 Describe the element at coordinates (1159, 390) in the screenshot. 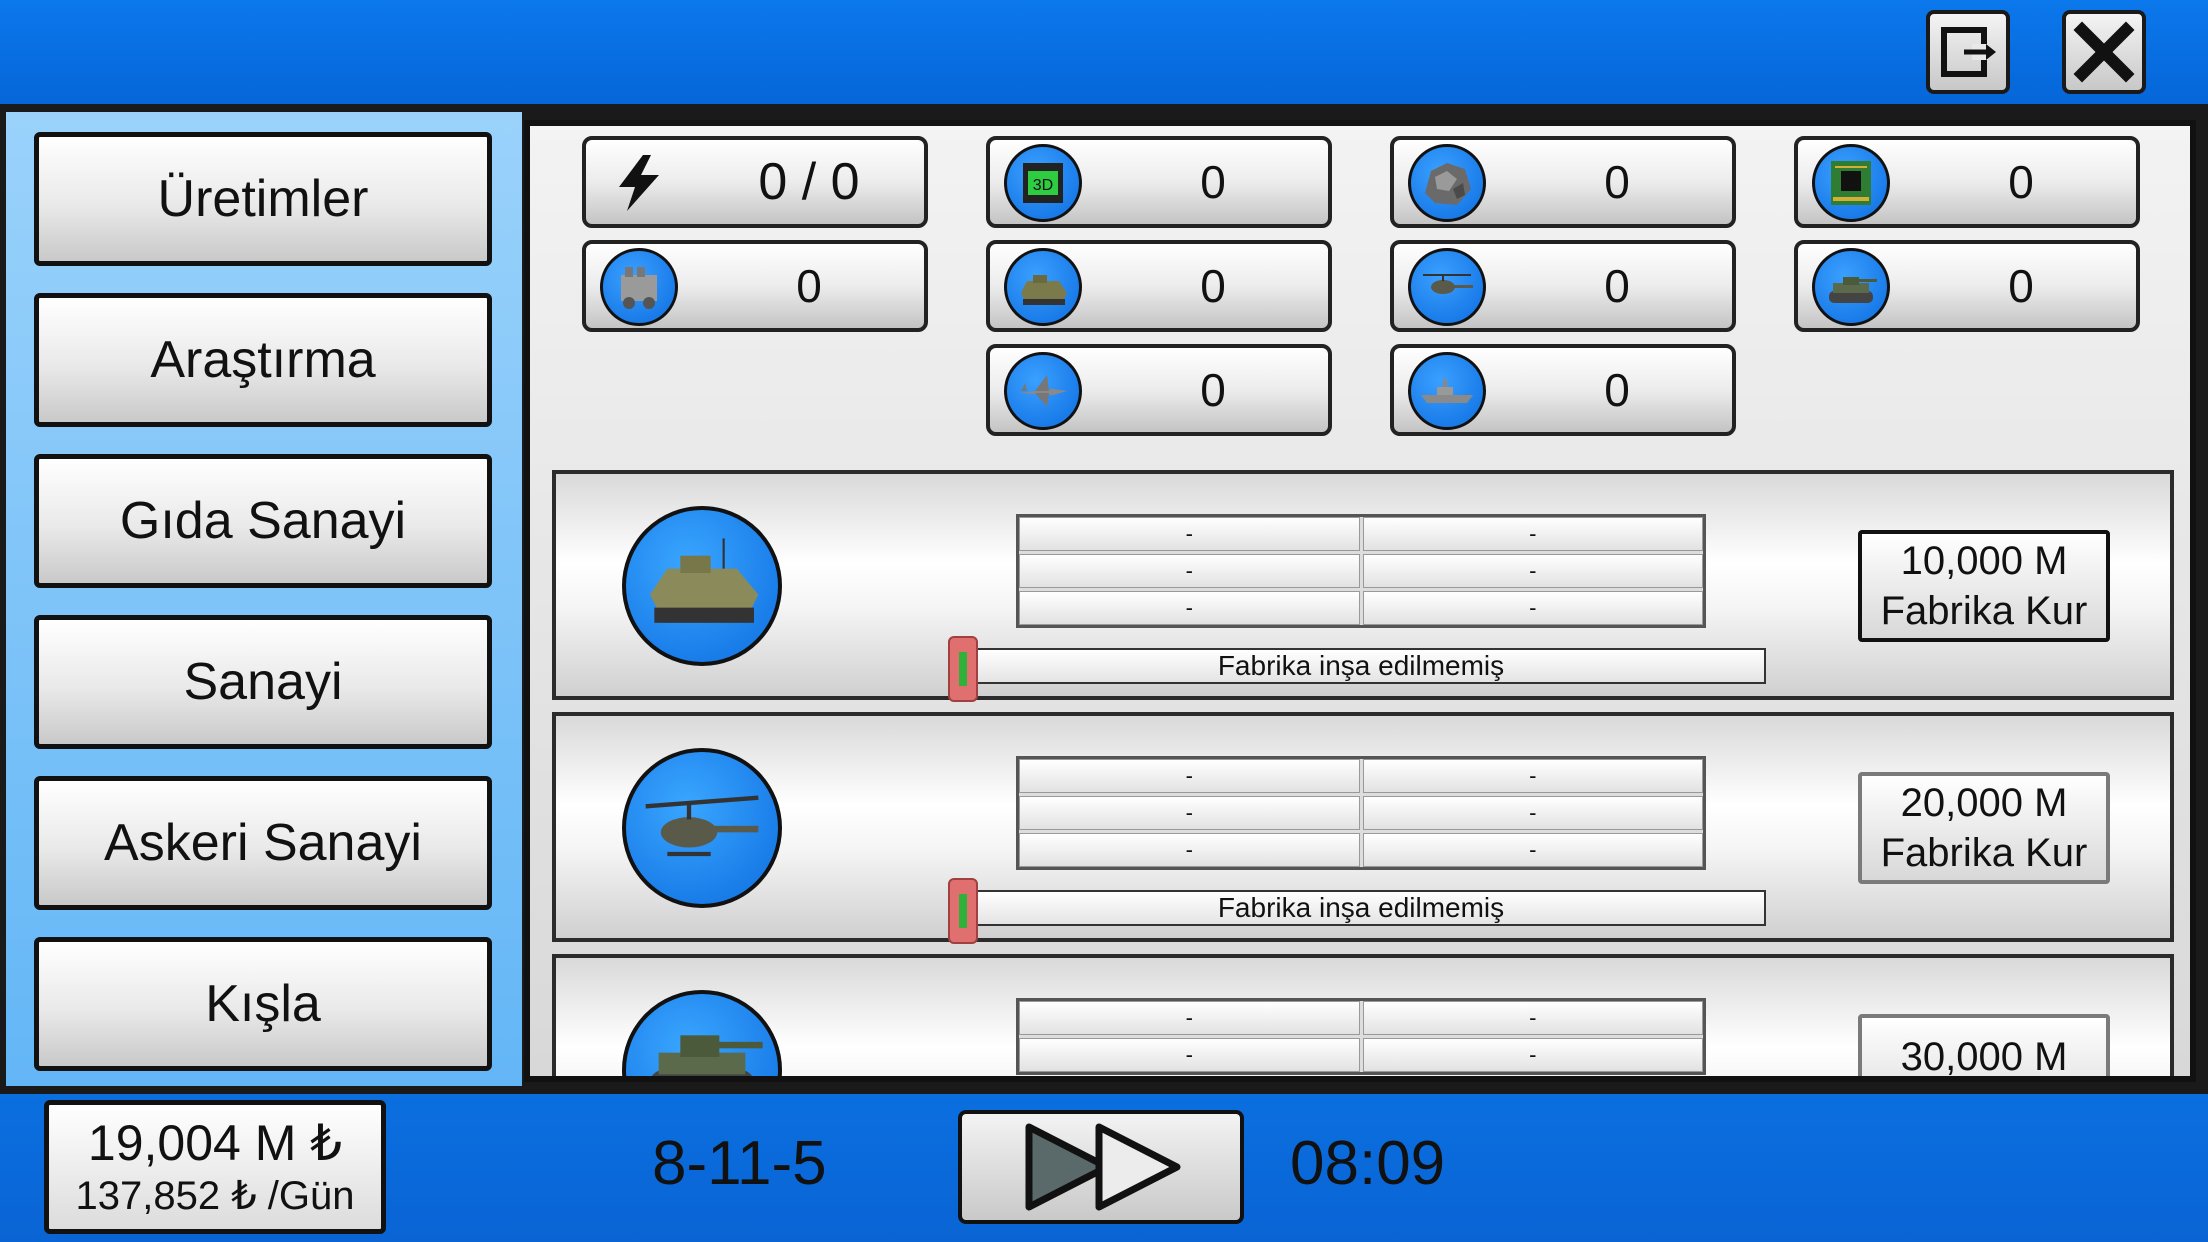

I see `resource-fighter-jet: 0` at that location.